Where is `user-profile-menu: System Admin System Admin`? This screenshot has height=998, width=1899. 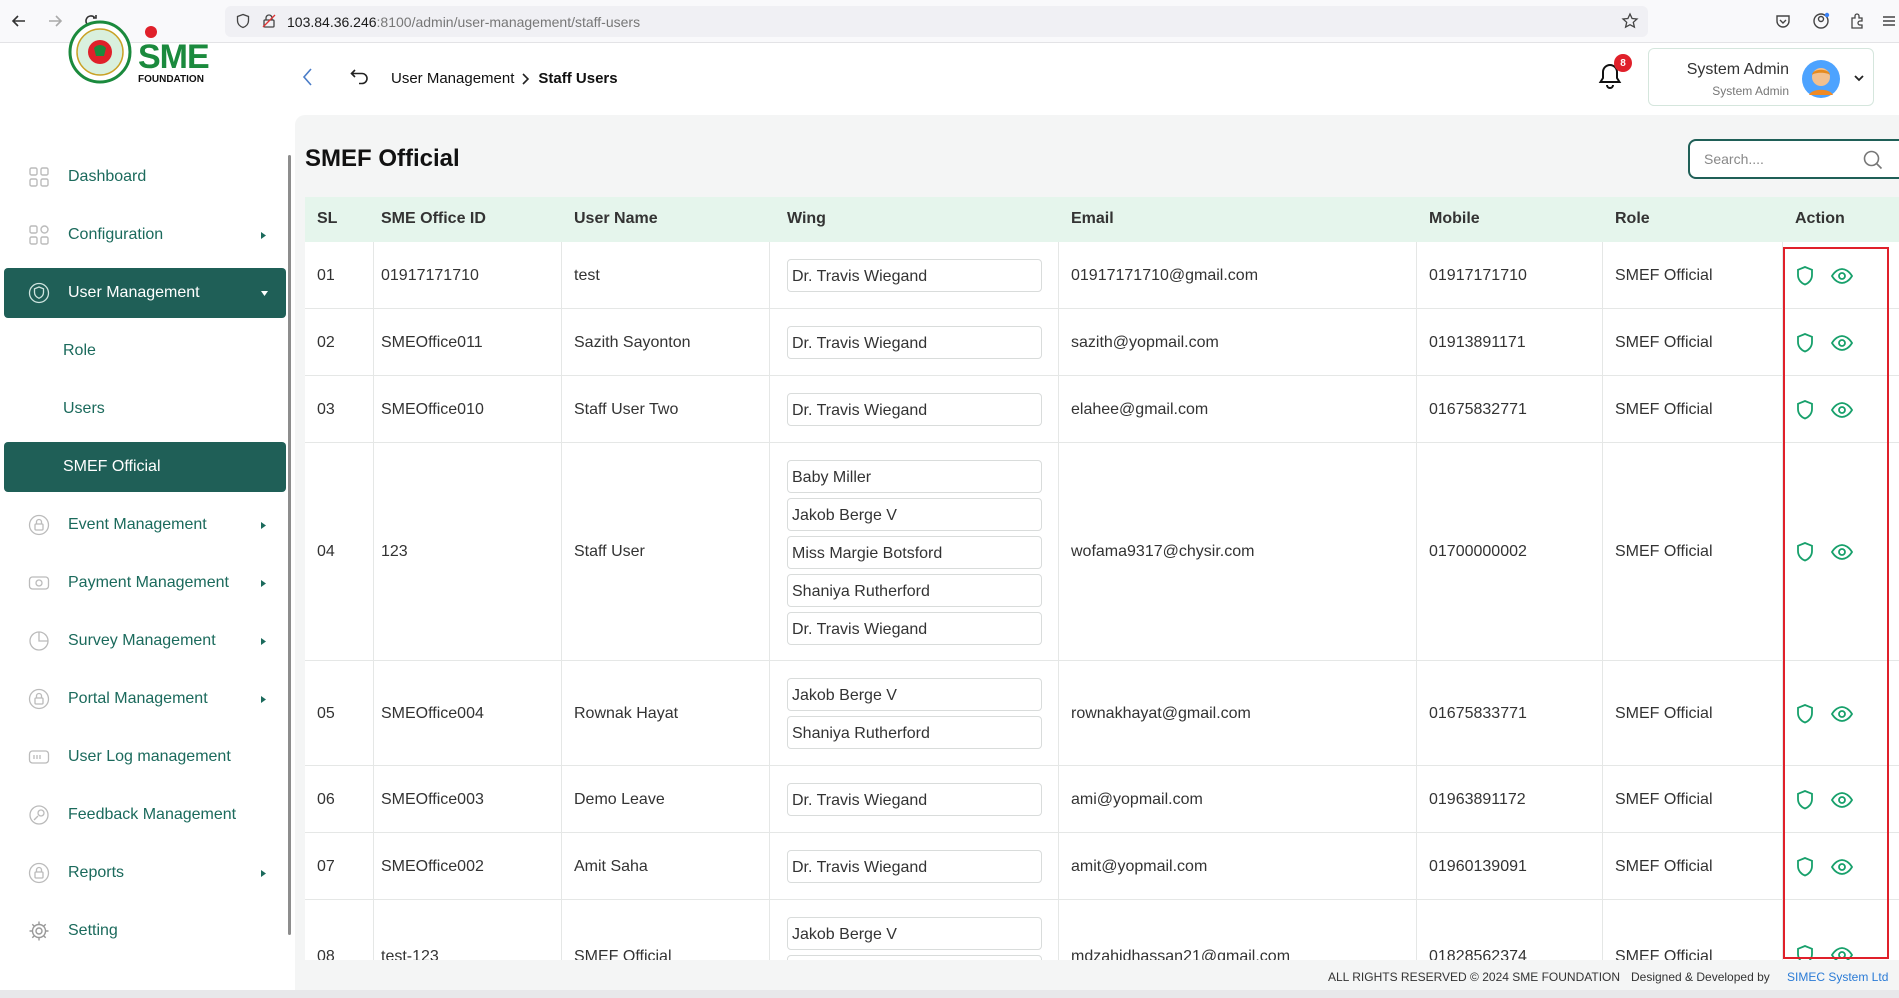
user-profile-menu: System Admin System Admin is located at coordinates (1761, 77).